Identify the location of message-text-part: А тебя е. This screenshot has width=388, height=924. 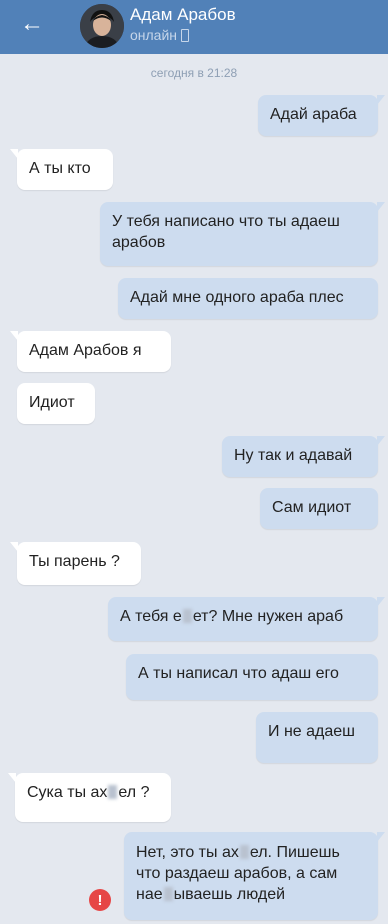
(151, 616).